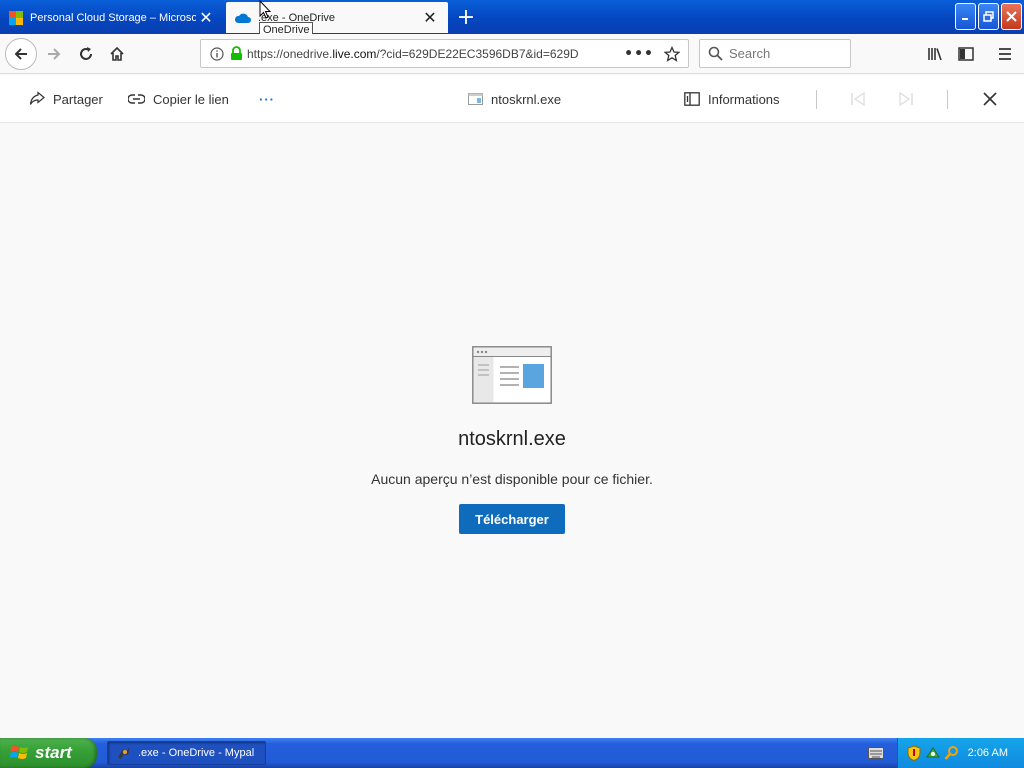 This screenshot has height=768, width=1024. Describe the element at coordinates (692, 99) in the screenshot. I see `info-panel-icon` at that location.